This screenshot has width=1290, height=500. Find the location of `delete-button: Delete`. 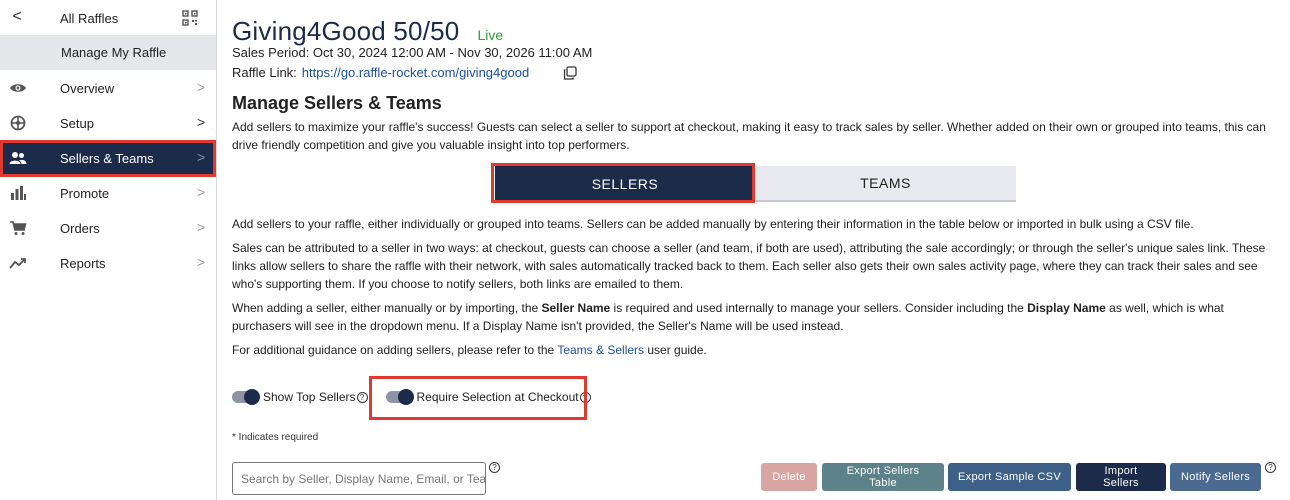

delete-button: Delete is located at coordinates (789, 477).